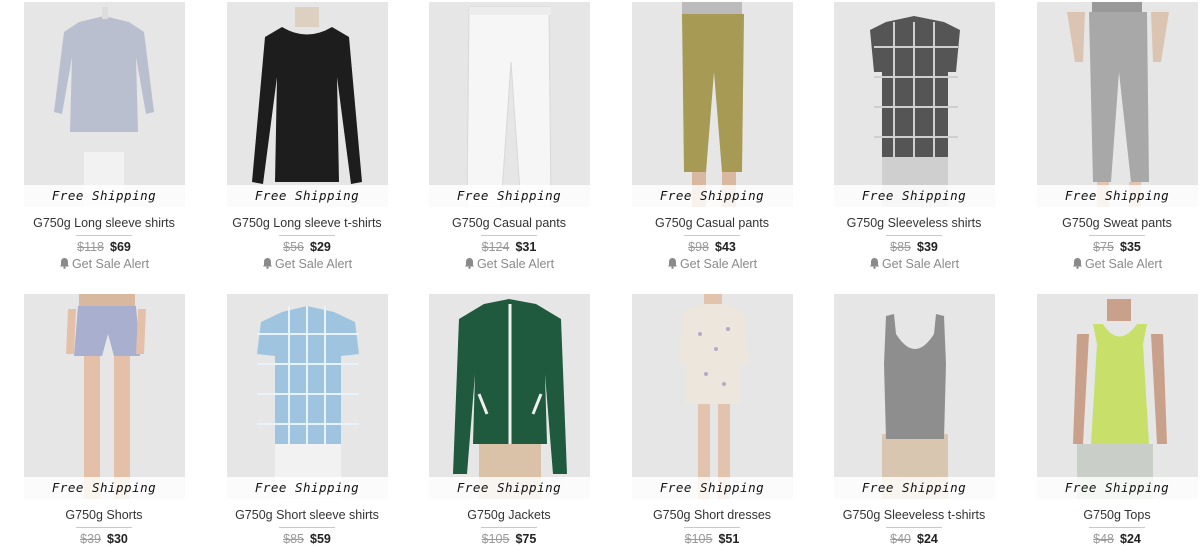 The height and width of the screenshot is (548, 1202). Describe the element at coordinates (307, 515) in the screenshot. I see `product-title: G750g Short sleeve shirts` at that location.